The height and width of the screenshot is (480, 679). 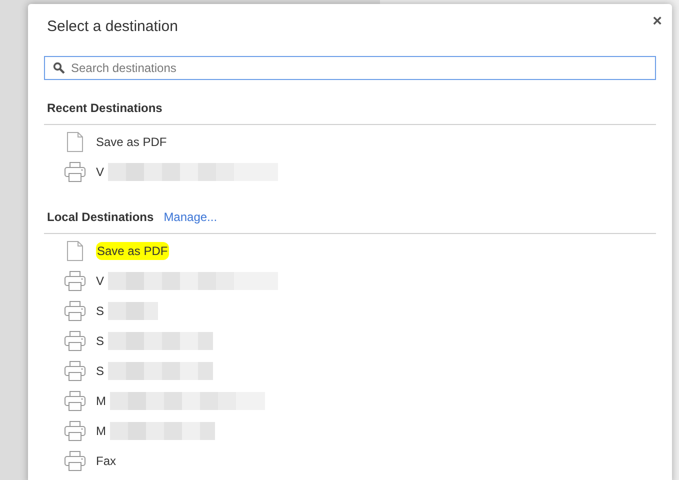 What do you see at coordinates (106, 461) in the screenshot?
I see `destination-label: Fax` at bounding box center [106, 461].